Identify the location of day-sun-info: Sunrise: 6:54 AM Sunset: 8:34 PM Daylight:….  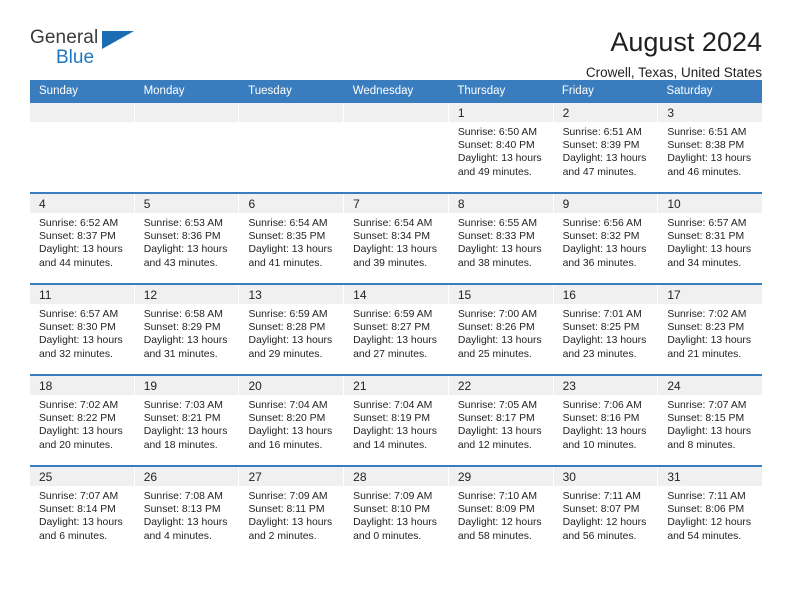
(396, 241).